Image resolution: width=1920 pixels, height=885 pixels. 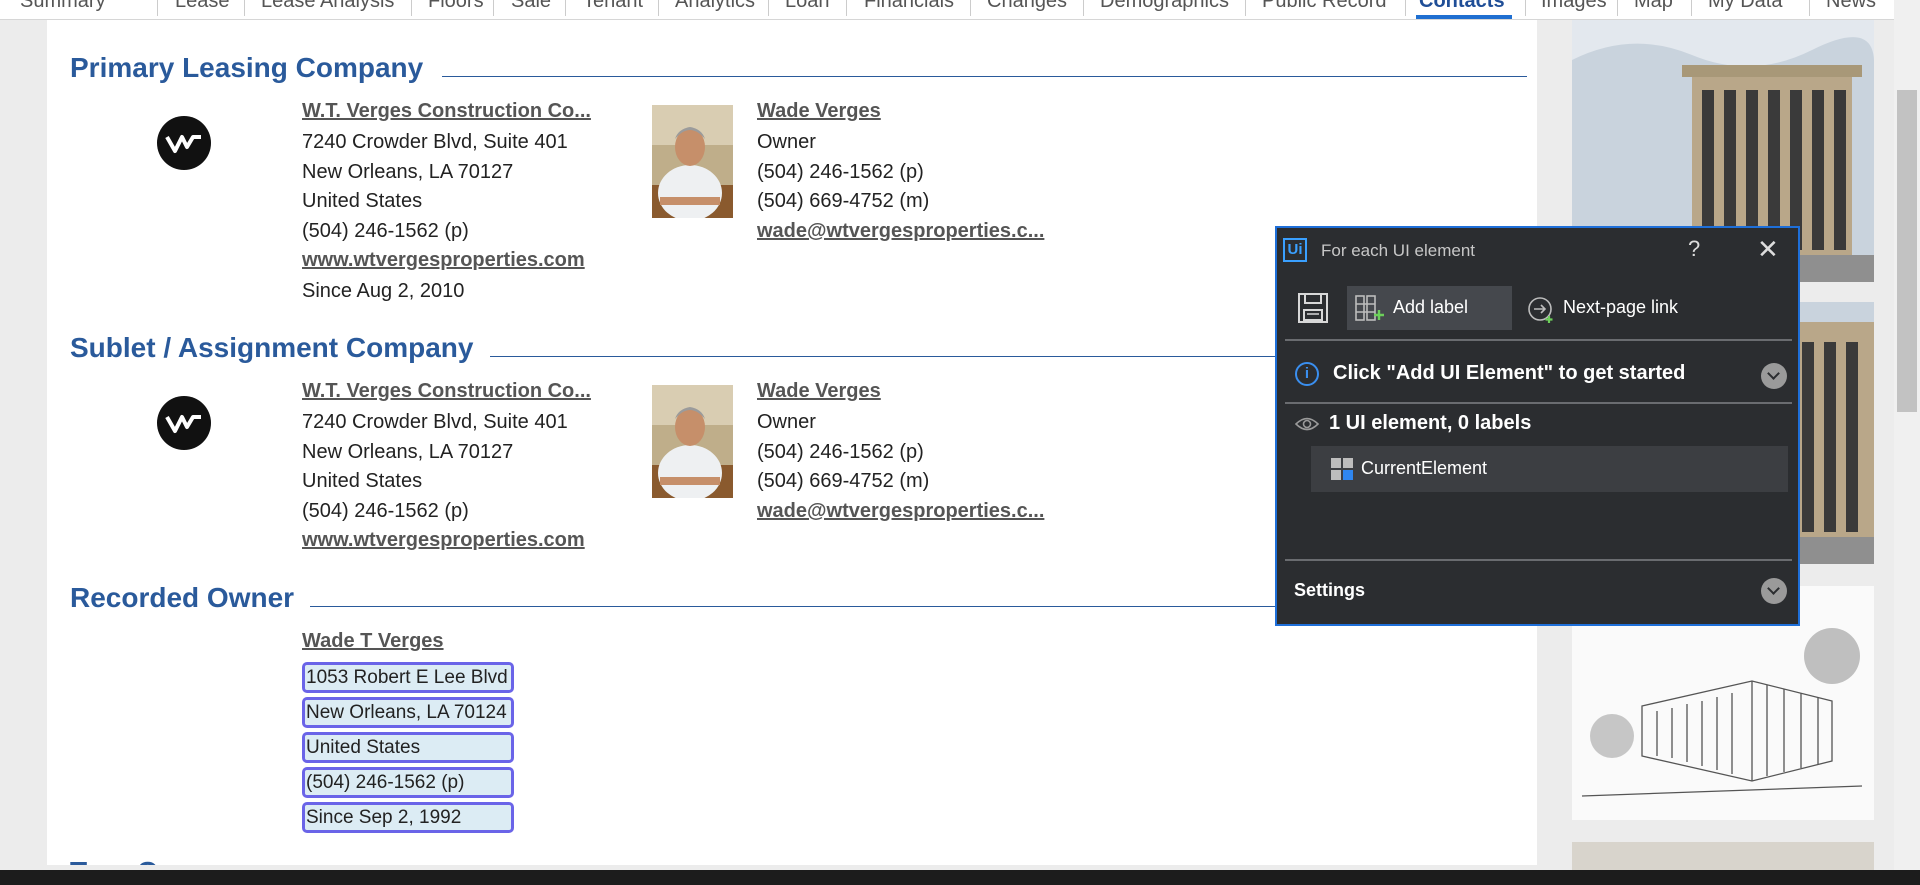 I want to click on help-button: ?, so click(x=1694, y=249).